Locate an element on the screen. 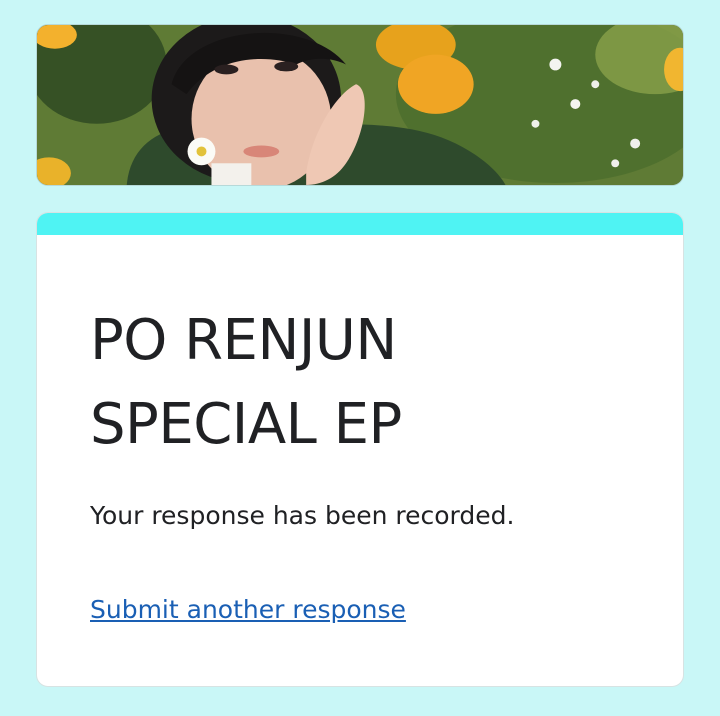 The width and height of the screenshot is (720, 716). form-title-line-2: SPECIAL EP is located at coordinates (246, 424).